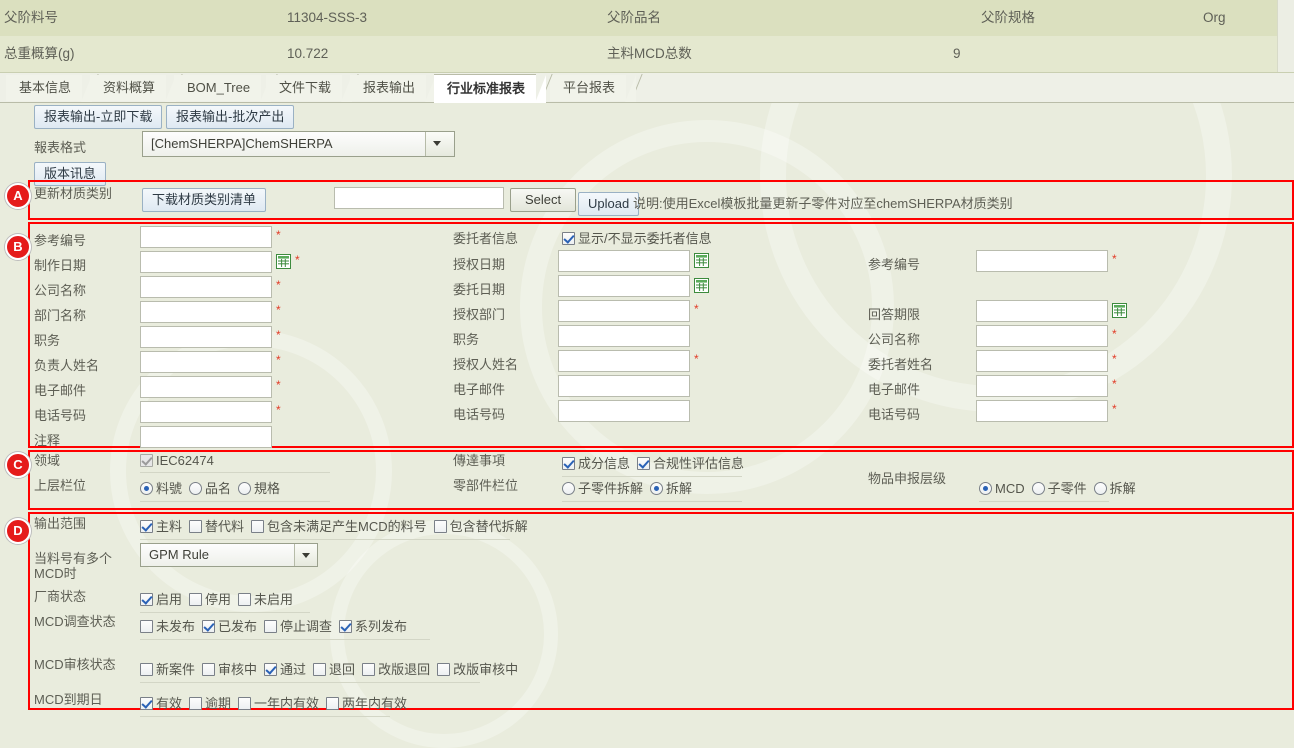 Image resolution: width=1294 pixels, height=748 pixels. What do you see at coordinates (609, 204) in the screenshot?
I see `upload-button: Upload` at bounding box center [609, 204].